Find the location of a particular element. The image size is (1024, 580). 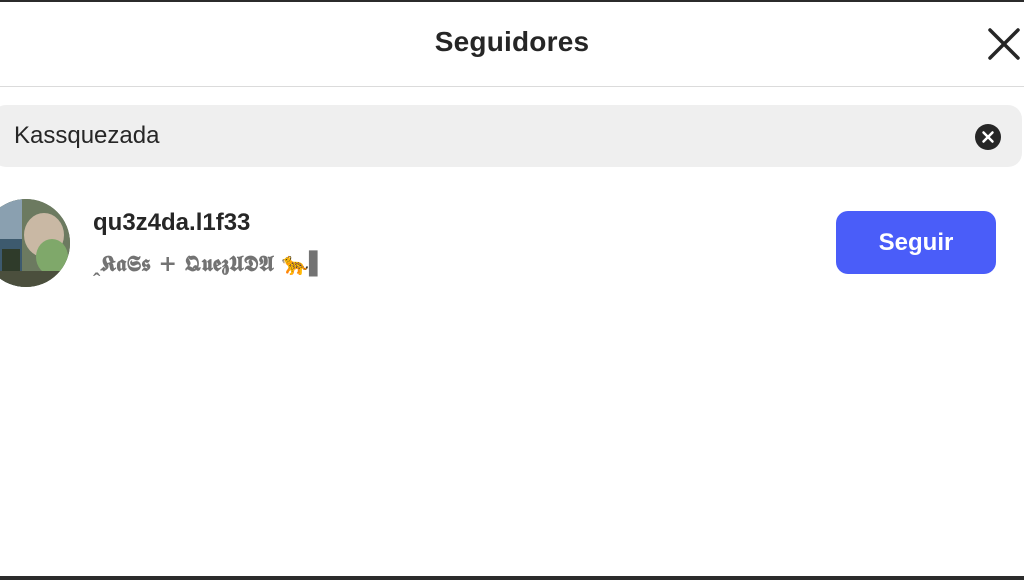

result-username: qu3z4da.l1f33 is located at coordinates (171, 223).